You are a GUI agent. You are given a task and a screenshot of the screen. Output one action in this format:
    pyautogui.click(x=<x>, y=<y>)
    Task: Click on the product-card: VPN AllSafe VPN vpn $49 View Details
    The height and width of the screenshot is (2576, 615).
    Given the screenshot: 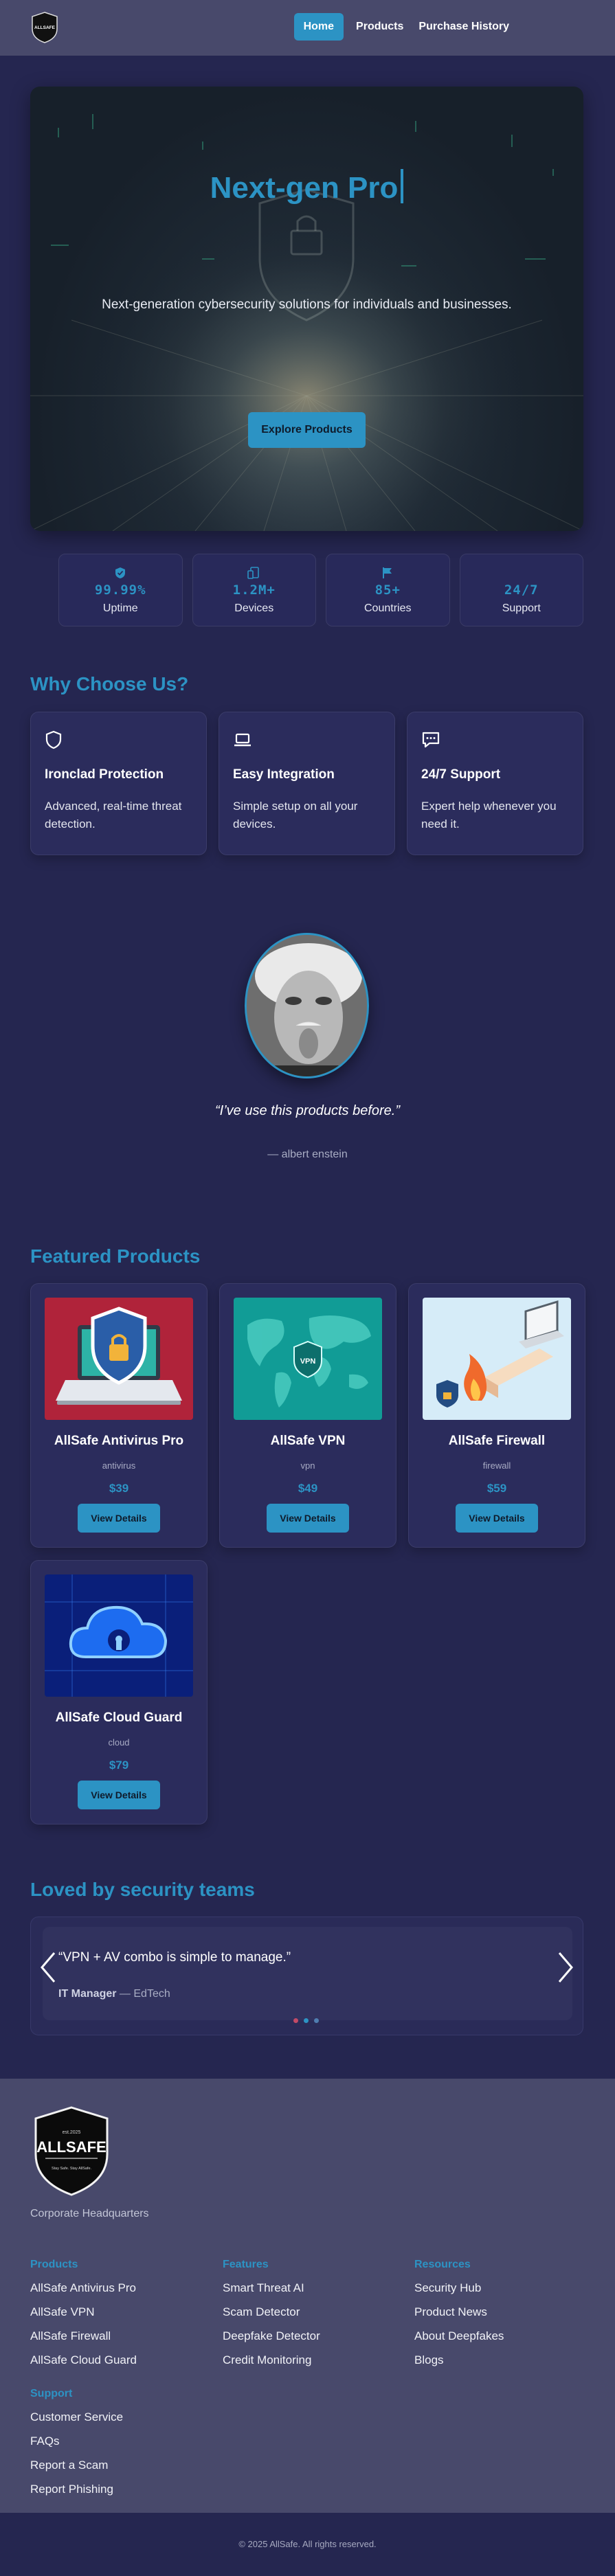 What is the action you would take?
    pyautogui.click(x=307, y=1415)
    